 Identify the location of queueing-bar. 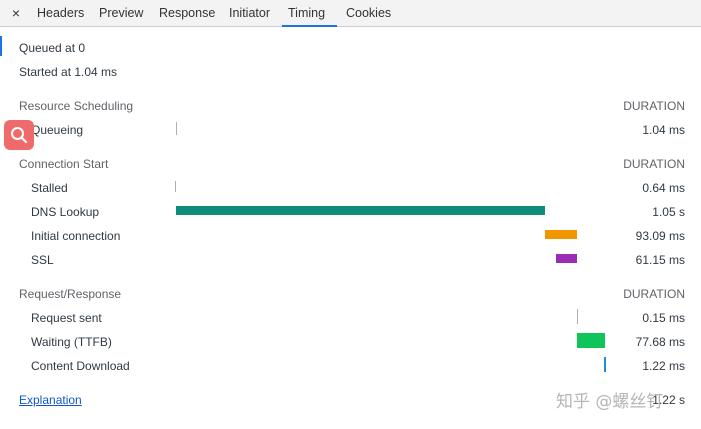
(176, 128).